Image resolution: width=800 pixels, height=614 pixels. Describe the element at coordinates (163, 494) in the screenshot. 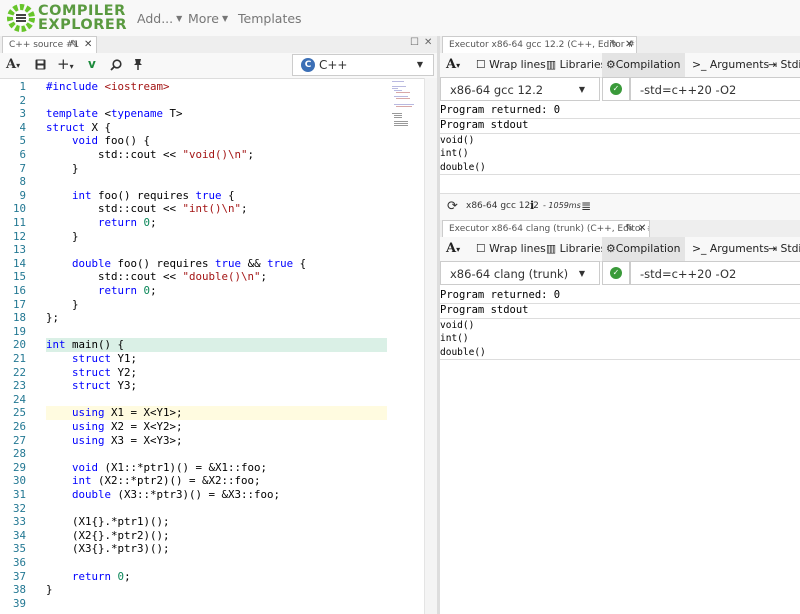

I see `code-line: double (X3::*ptr3)() = &X3::foo;` at that location.